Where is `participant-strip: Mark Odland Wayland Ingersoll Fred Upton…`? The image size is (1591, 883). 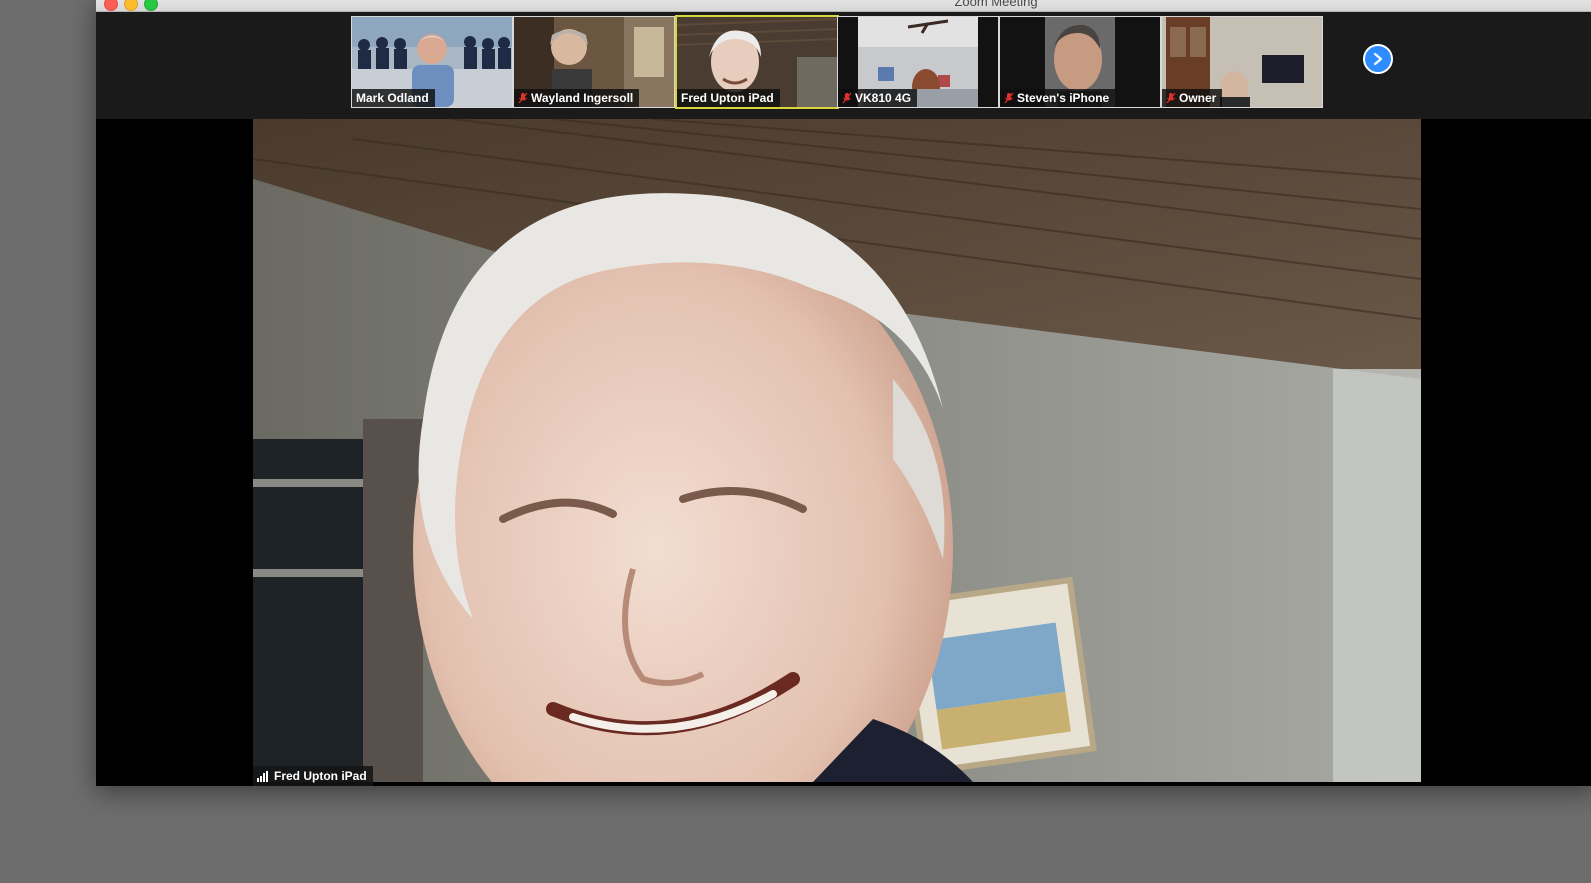 participant-strip: Mark Odland Wayland Ingersoll Fred Upton… is located at coordinates (843, 64).